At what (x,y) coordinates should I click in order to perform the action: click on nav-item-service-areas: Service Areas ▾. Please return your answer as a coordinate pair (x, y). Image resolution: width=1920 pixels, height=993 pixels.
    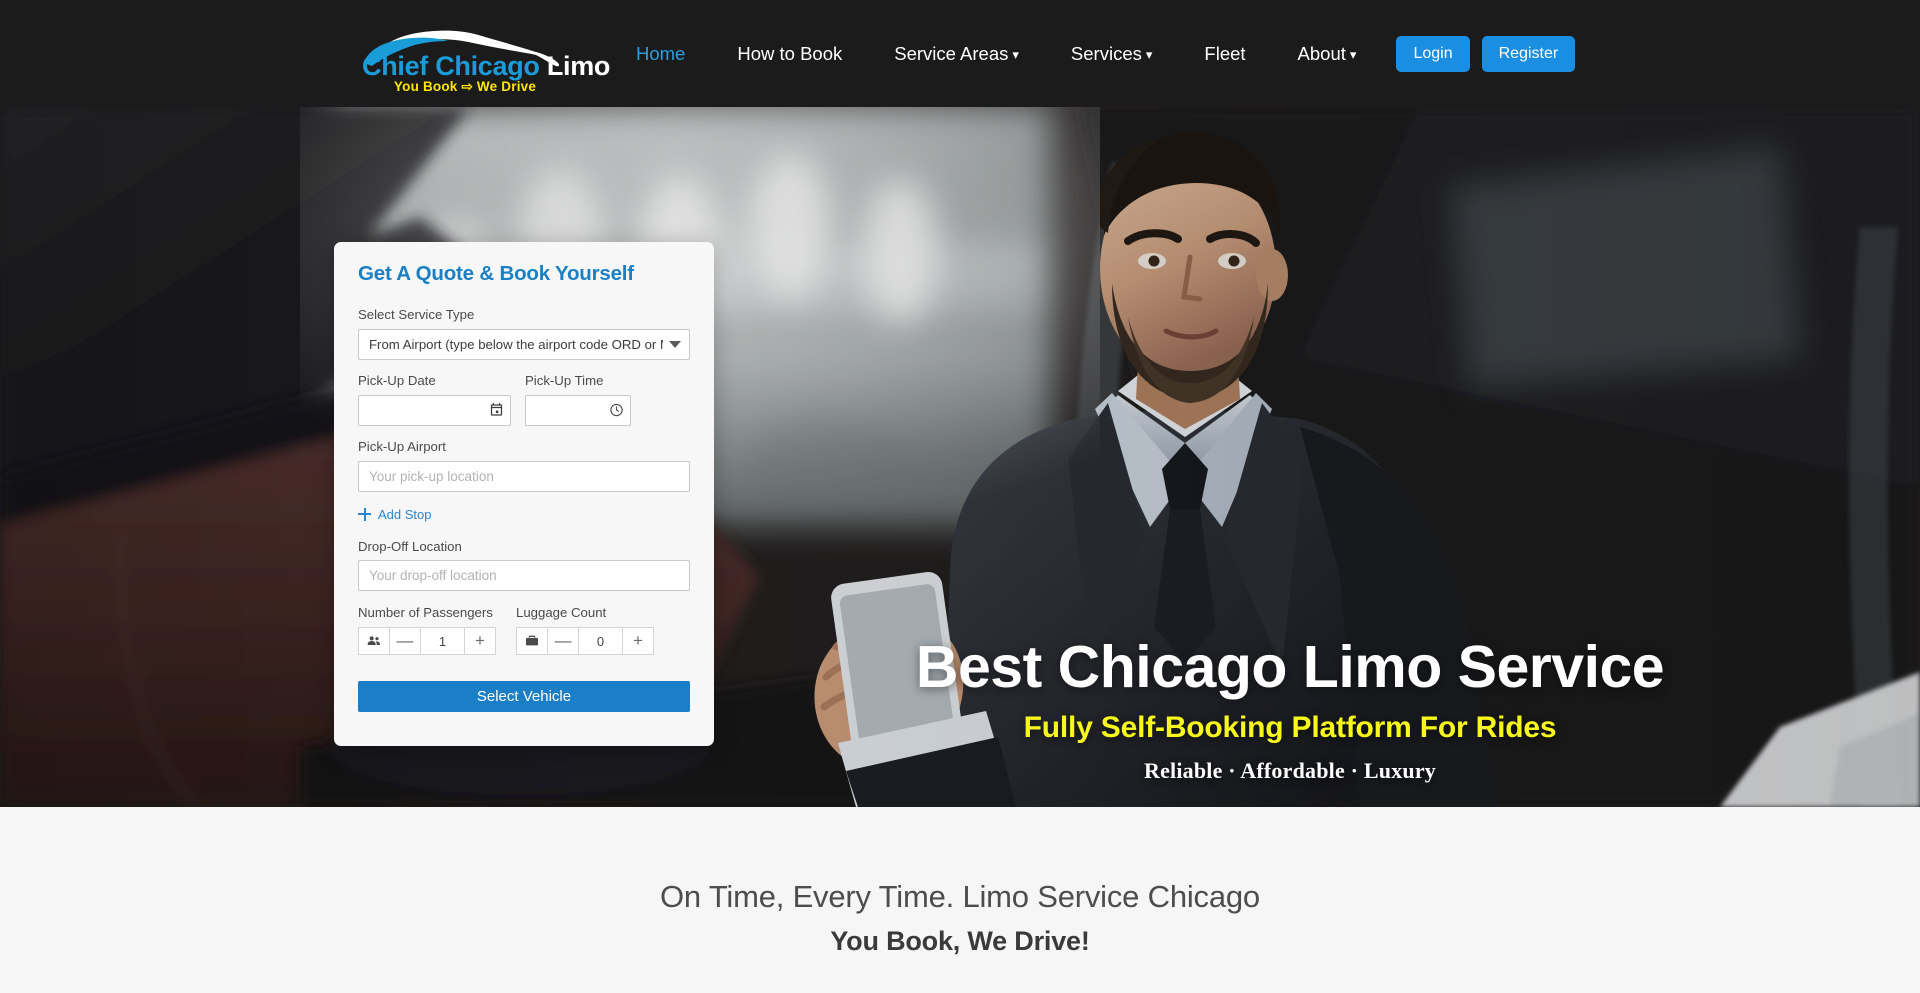
    Looking at the image, I should click on (956, 53).